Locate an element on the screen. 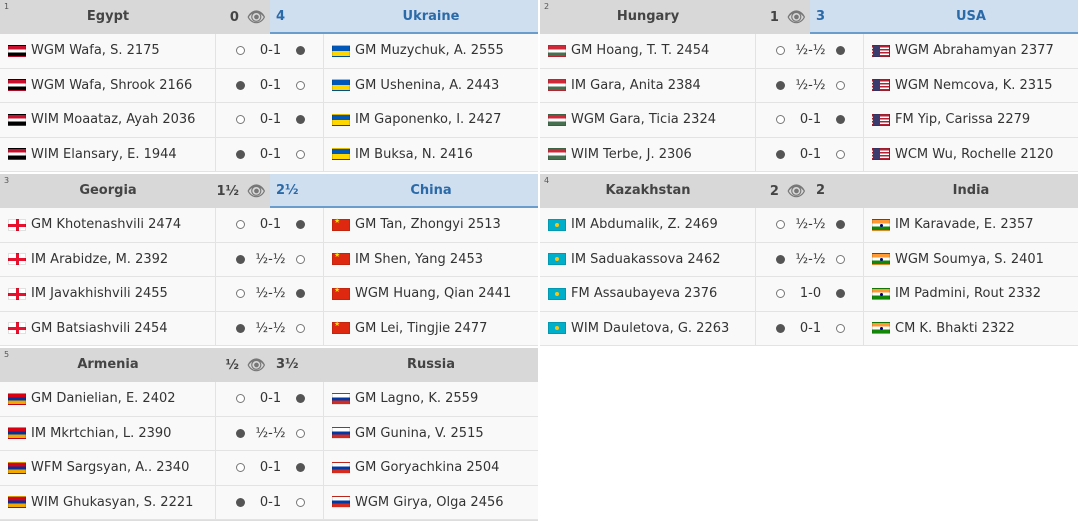 This screenshot has width=1080, height=524. right-player-name: WGM Abrahamyan 2377 is located at coordinates (974, 50).